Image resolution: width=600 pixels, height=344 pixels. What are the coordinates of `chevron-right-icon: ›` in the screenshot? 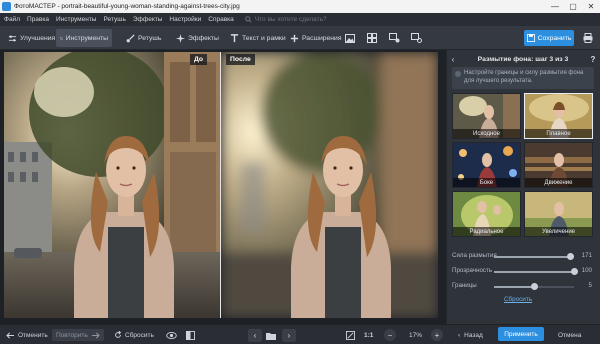 It's located at (289, 335).